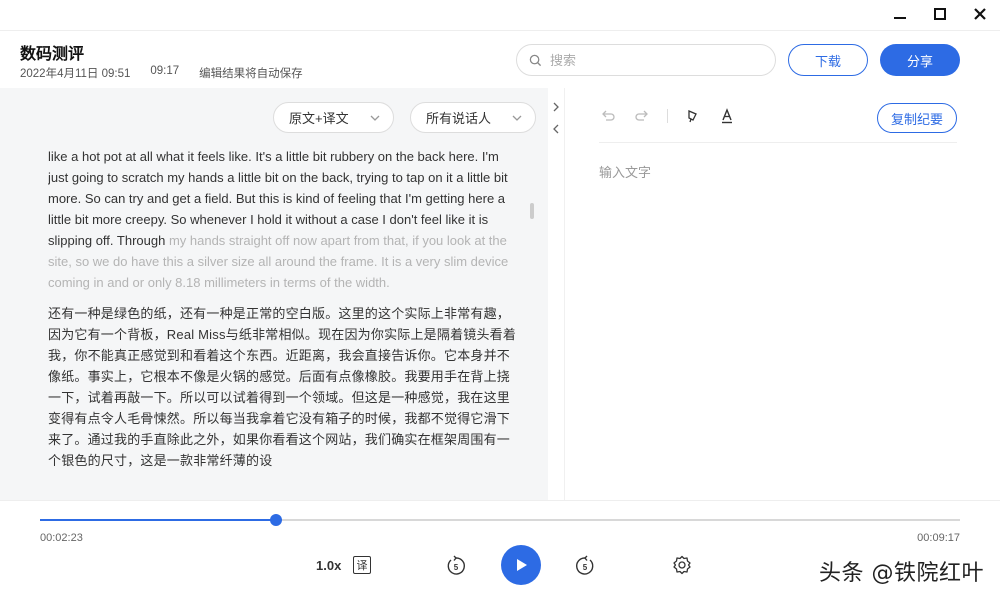 This screenshot has width=1000, height=600. Describe the element at coordinates (532, 211) in the screenshot. I see `scrollbar-thumb` at that location.